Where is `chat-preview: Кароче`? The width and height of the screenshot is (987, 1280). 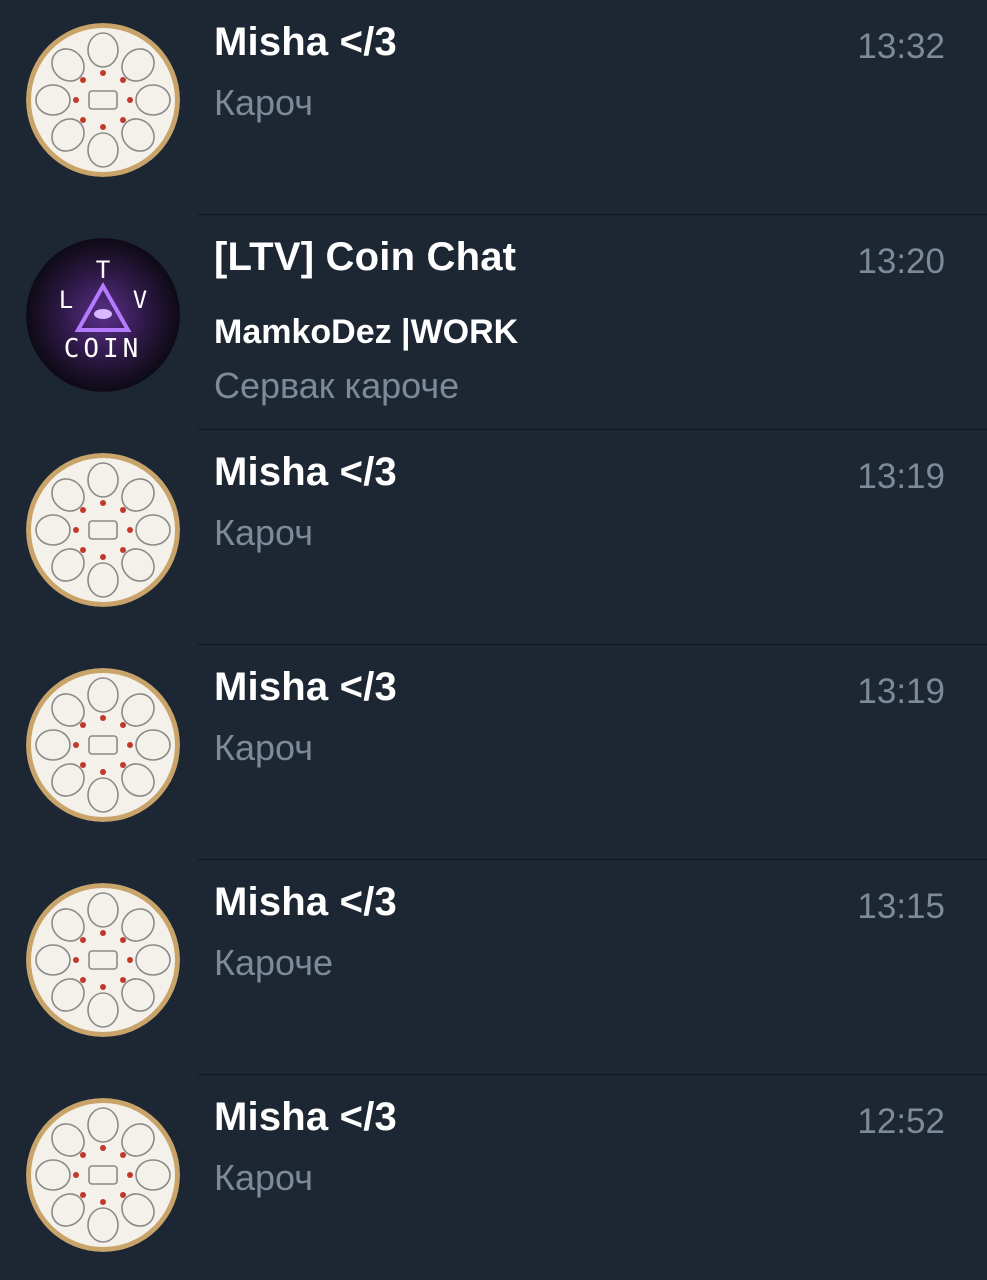 chat-preview: Кароче is located at coordinates (274, 962).